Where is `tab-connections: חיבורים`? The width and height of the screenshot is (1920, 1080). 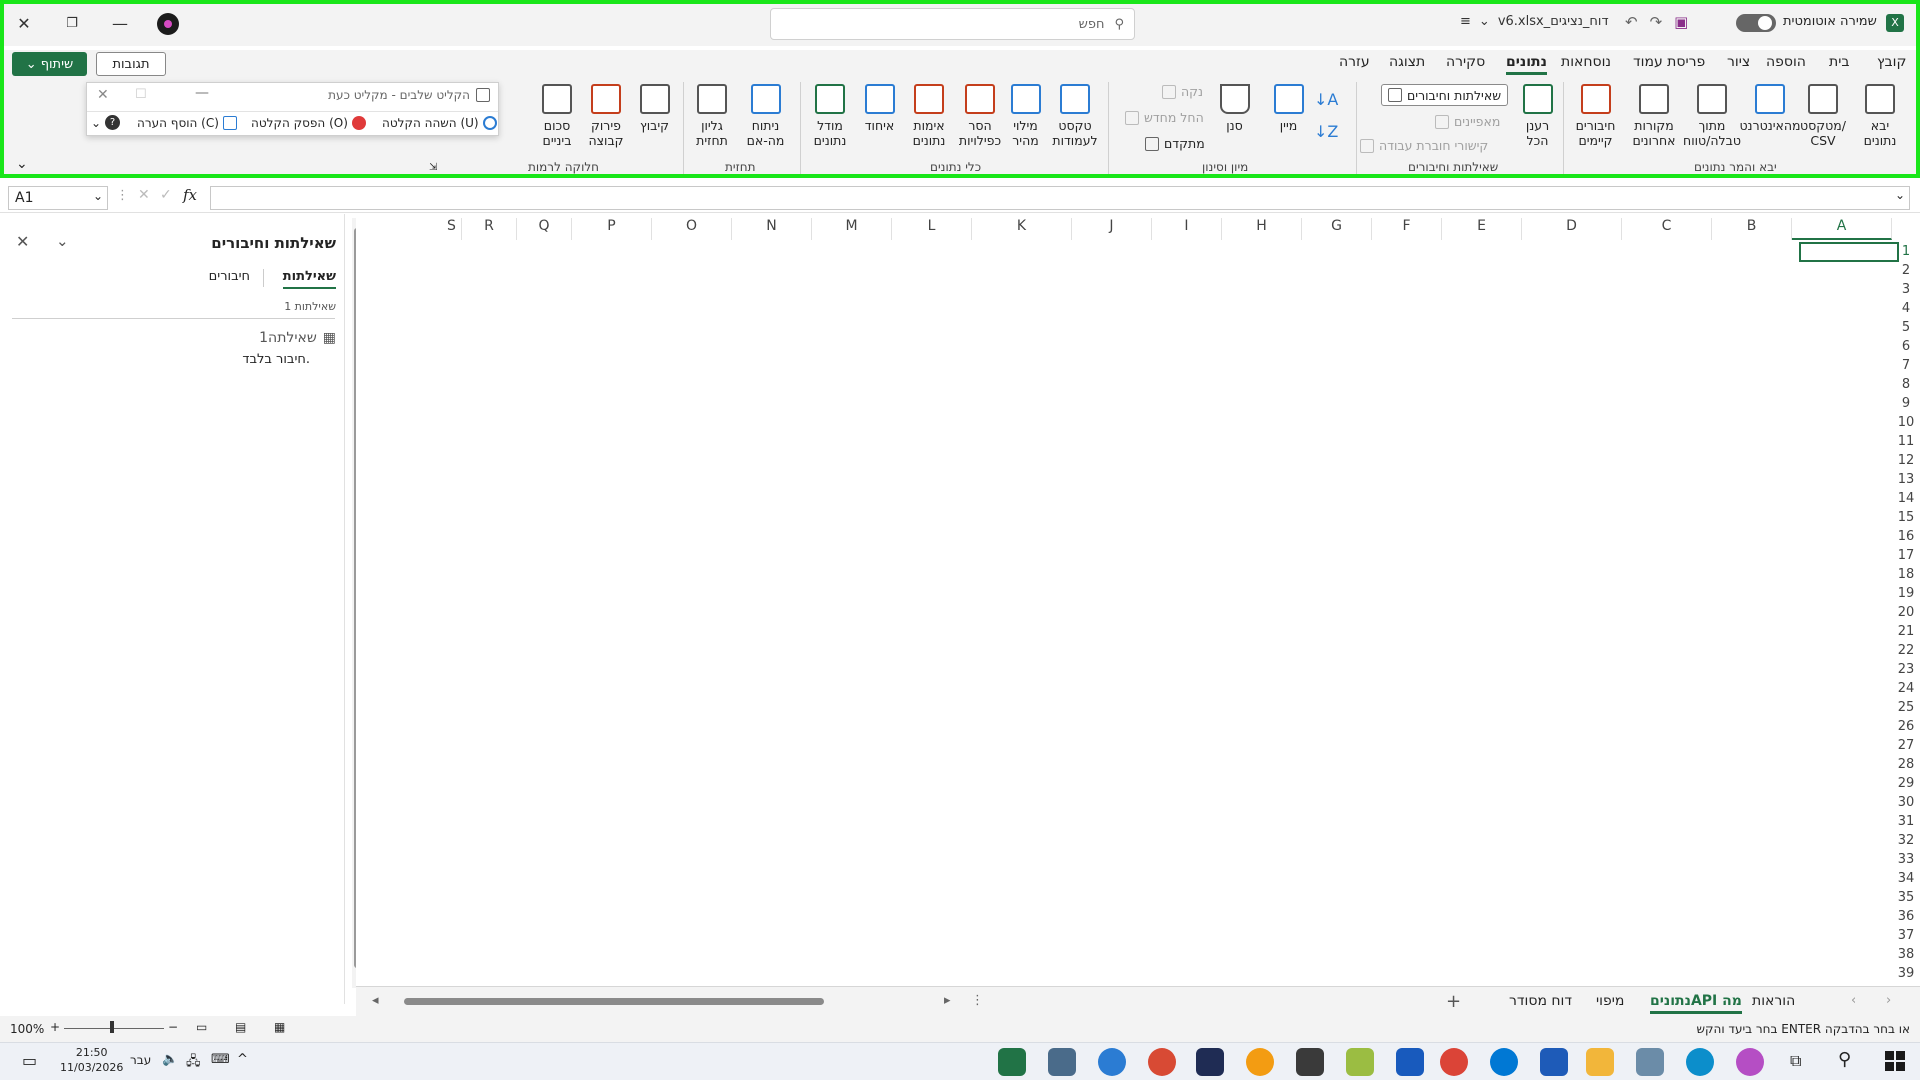
tab-connections: חיבורים is located at coordinates (229, 276).